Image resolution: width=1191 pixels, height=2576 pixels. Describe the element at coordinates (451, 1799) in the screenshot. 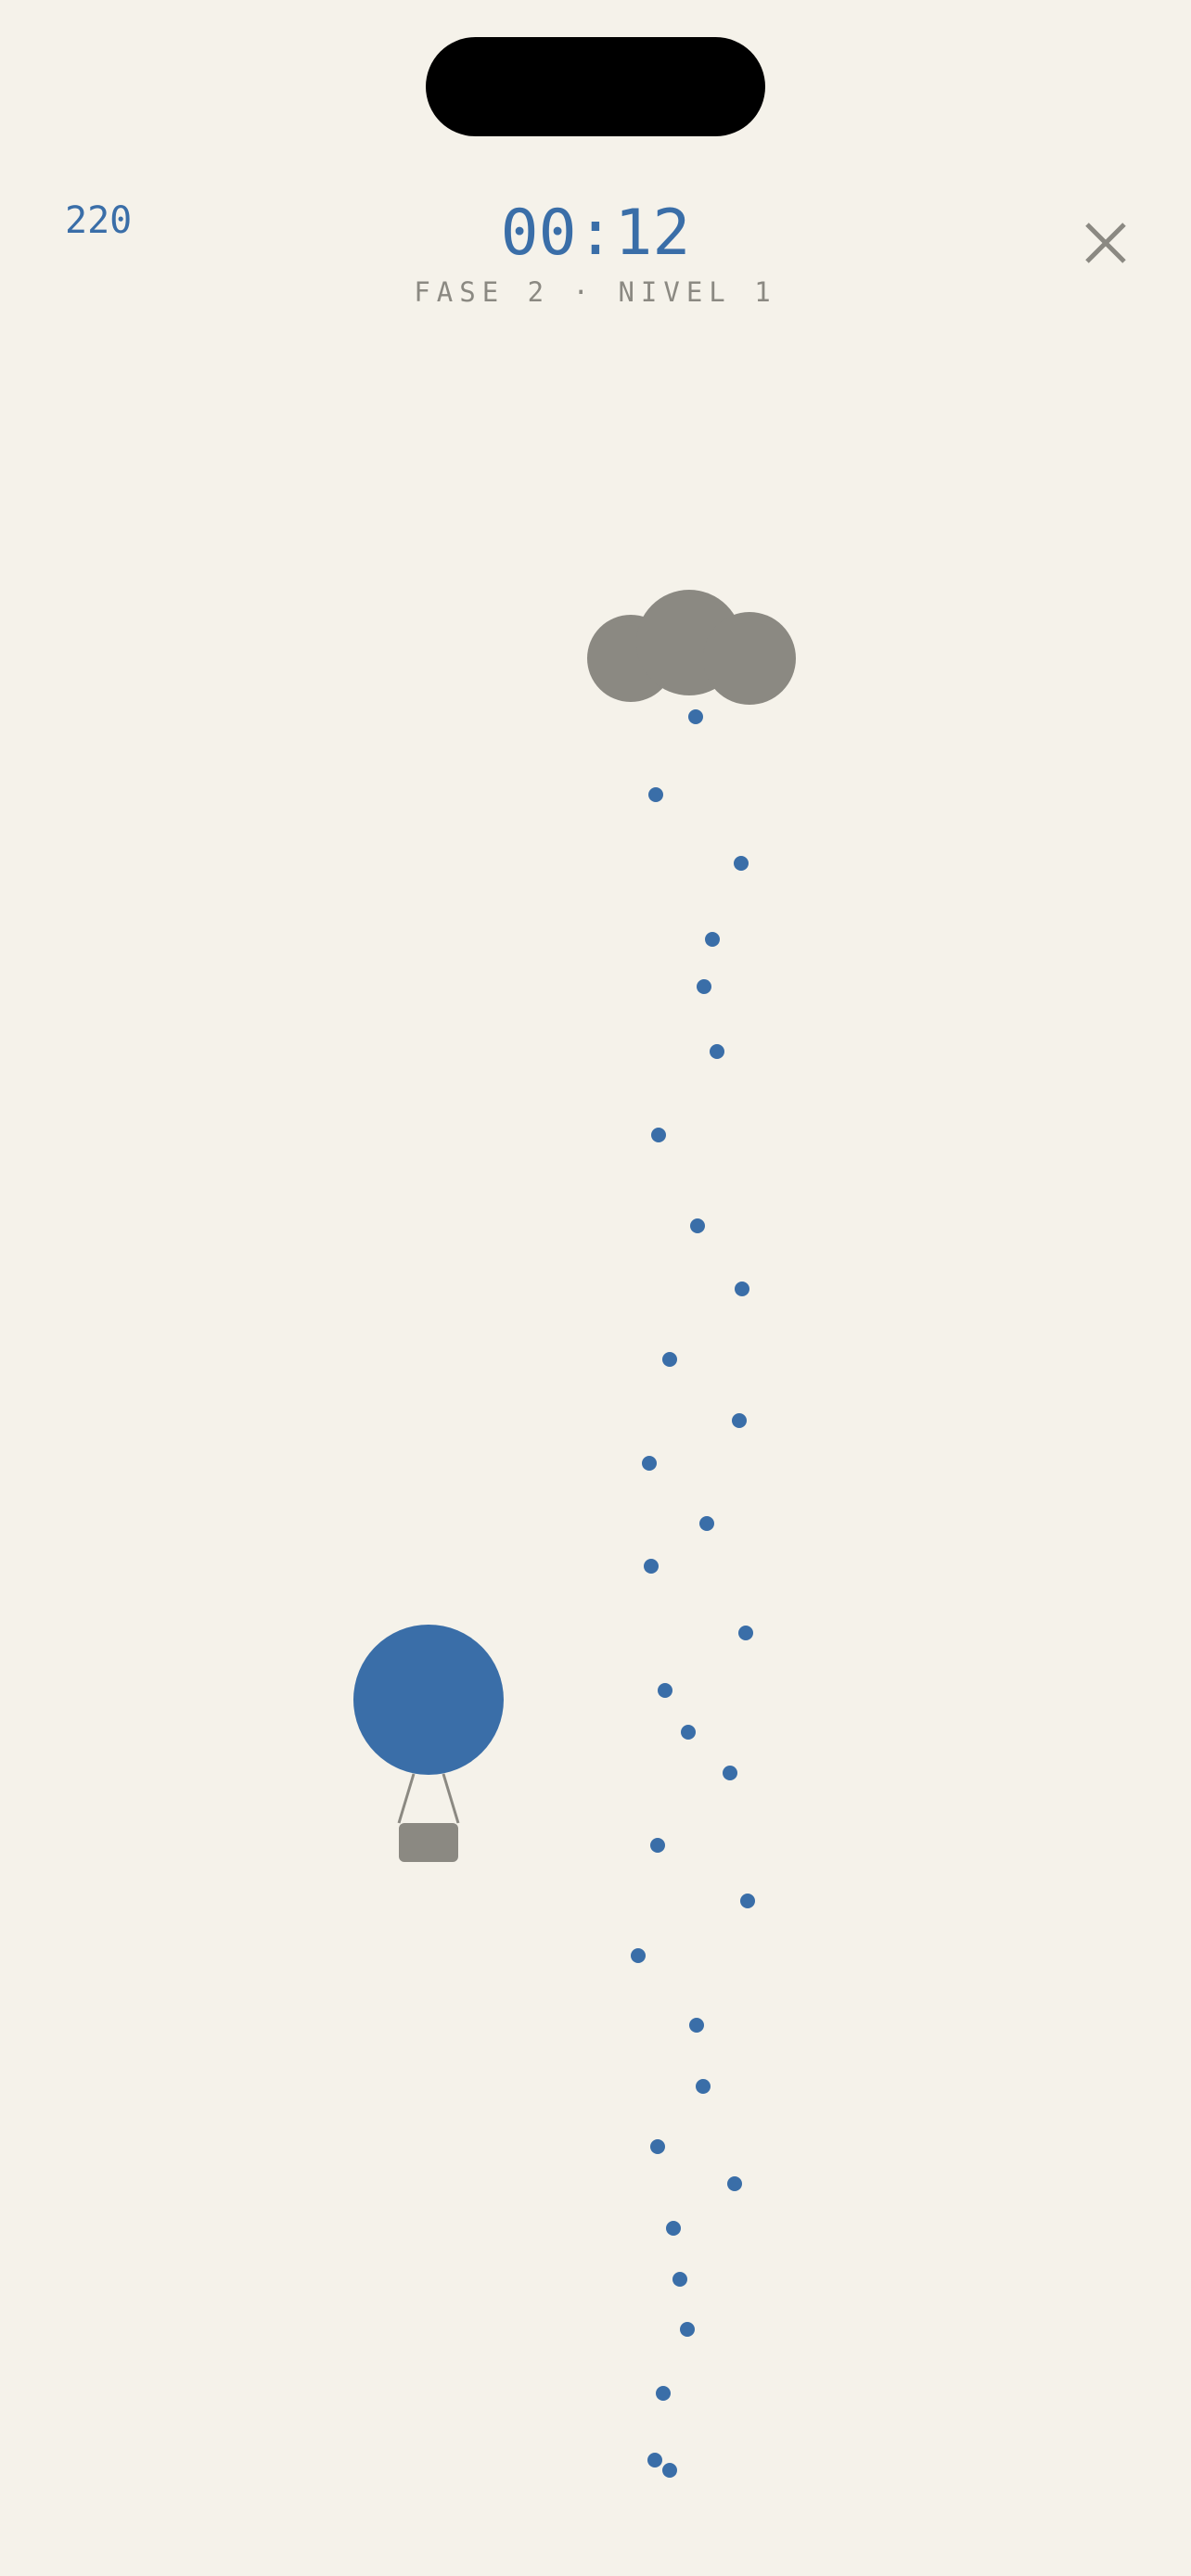

I see `balloon-rope-right` at that location.